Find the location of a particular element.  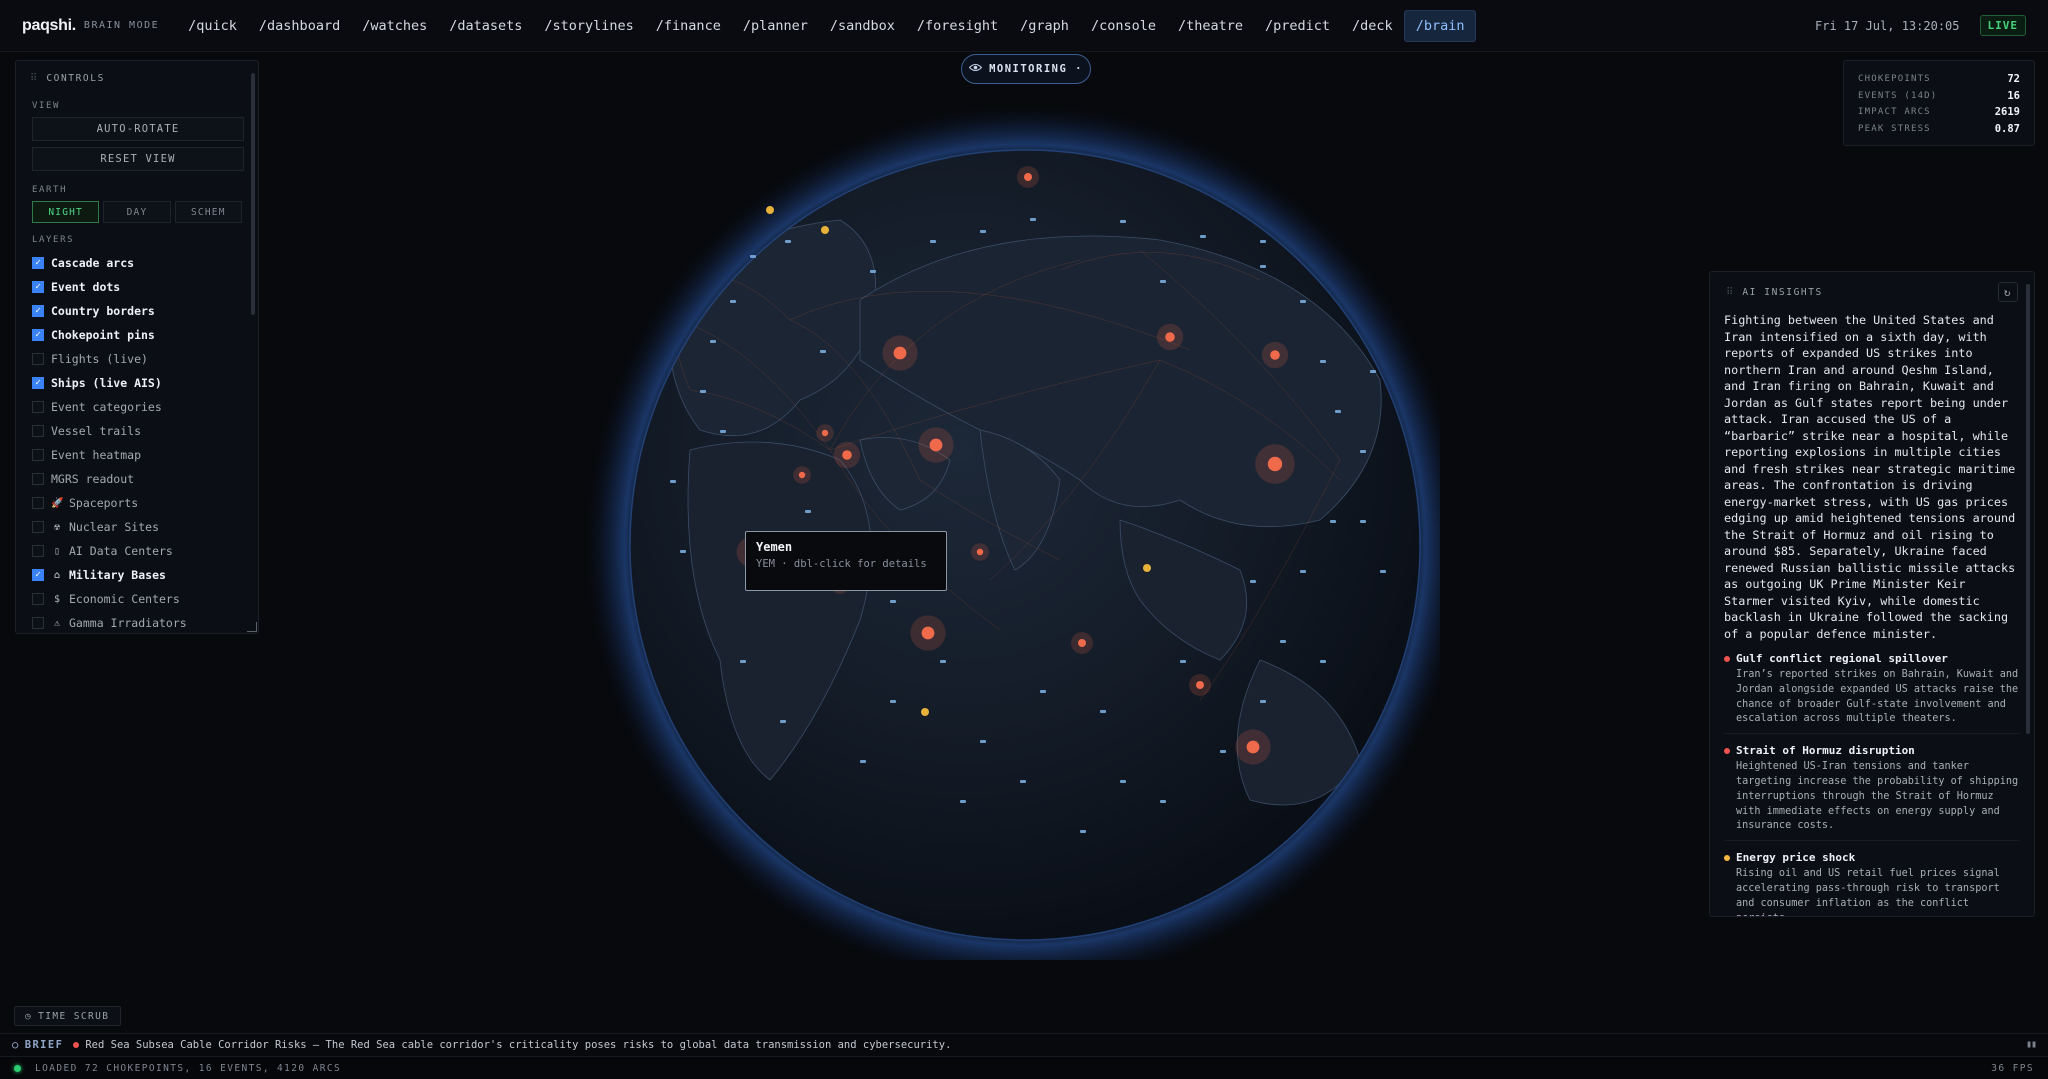

nav-quick: /quick is located at coordinates (212, 26).